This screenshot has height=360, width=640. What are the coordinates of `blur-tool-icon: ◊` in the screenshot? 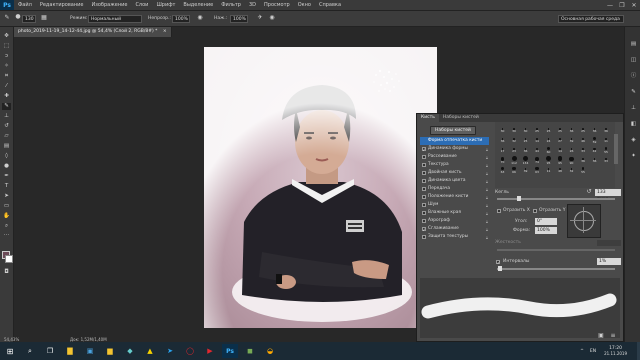 It's located at (6, 156).